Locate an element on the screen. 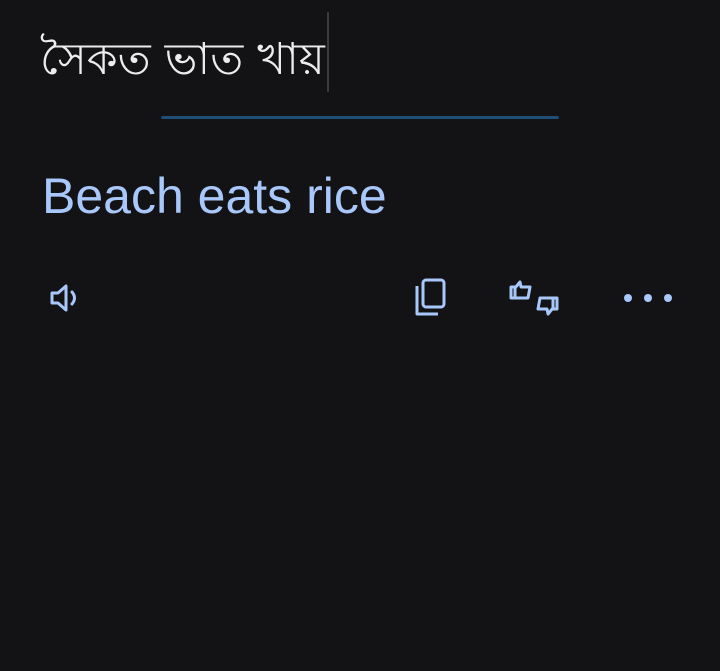 The width and height of the screenshot is (720, 671). copy-button is located at coordinates (430, 298).